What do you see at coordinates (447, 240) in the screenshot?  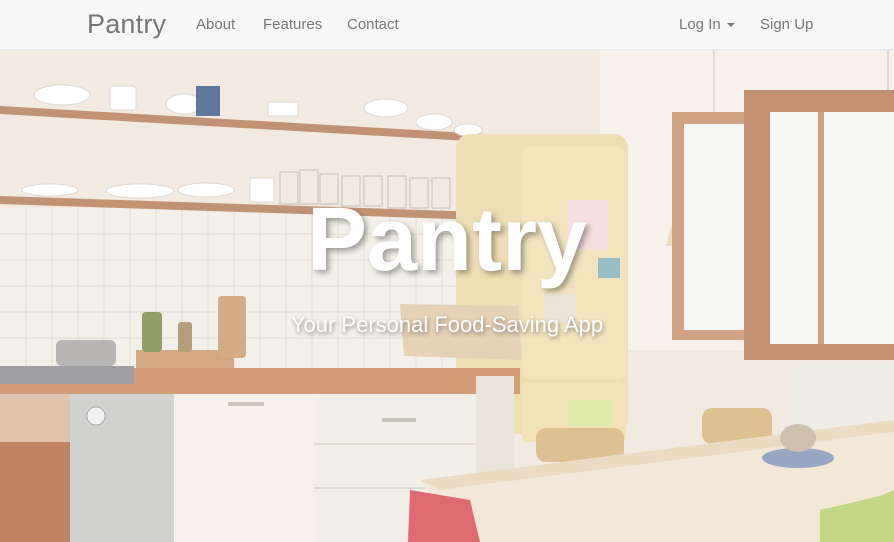 I see `hero-title: Pantry` at bounding box center [447, 240].